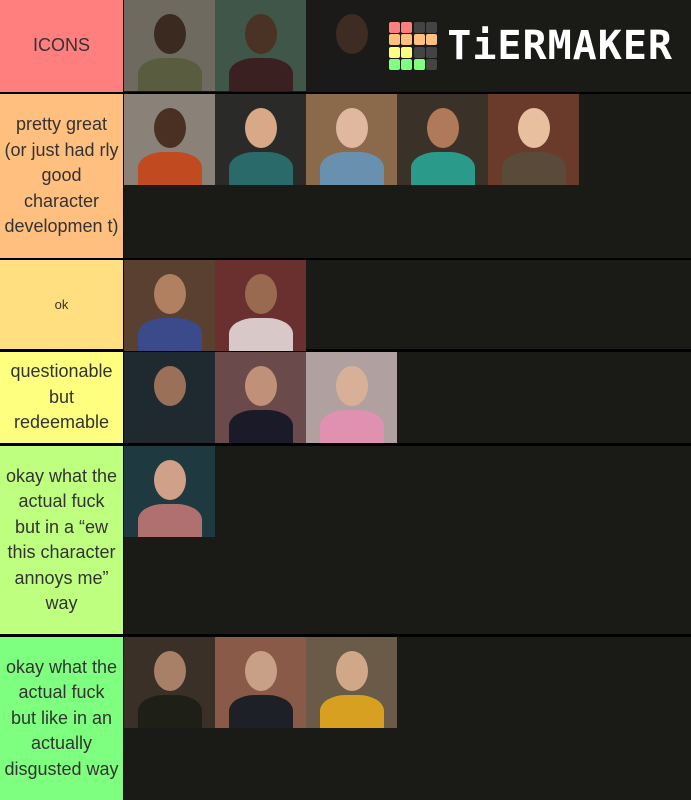 This screenshot has width=691, height=800. I want to click on tier-label: questionable but redeemable, so click(62, 397).